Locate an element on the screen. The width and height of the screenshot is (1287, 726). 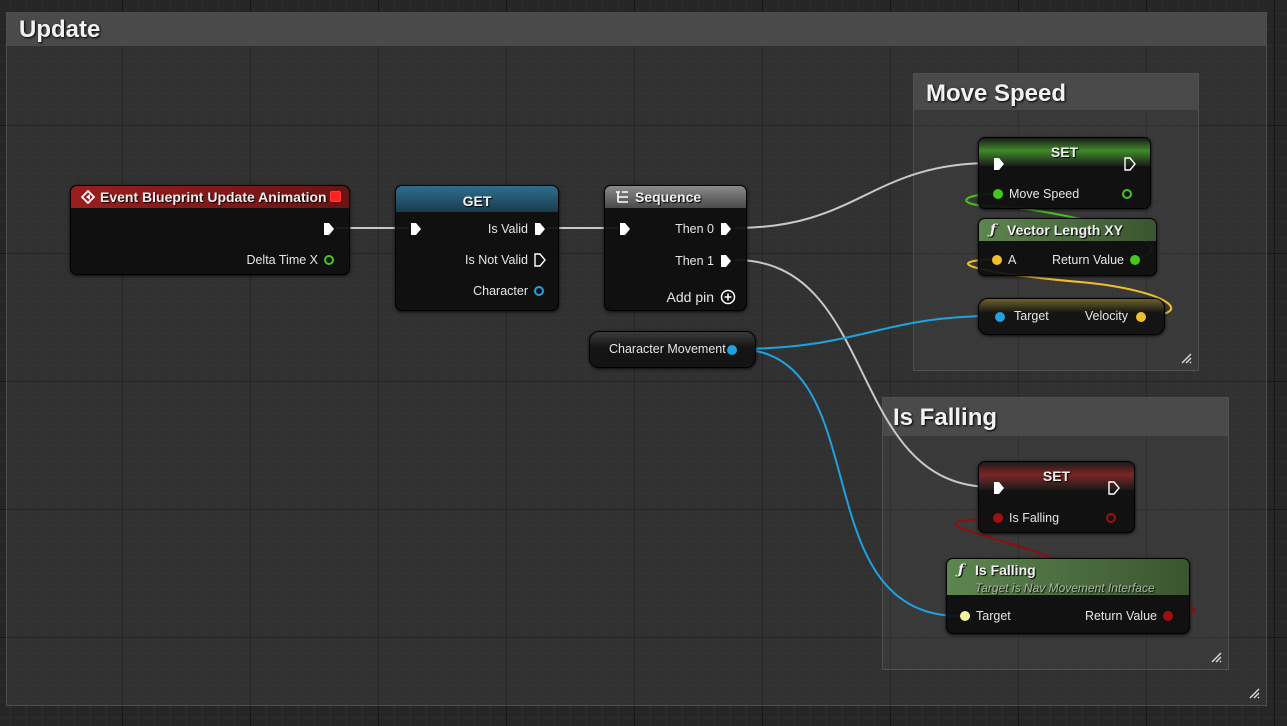
move-speed-row: Move Speed is located at coordinates (1036, 194).